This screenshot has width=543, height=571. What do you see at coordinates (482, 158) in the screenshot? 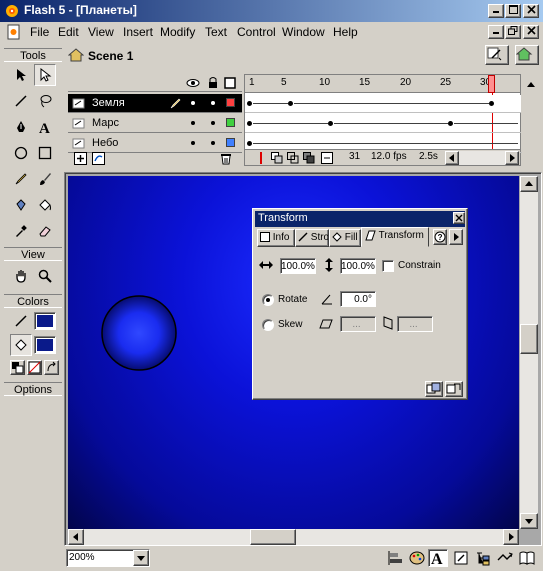
I see `frames-scroll-track` at bounding box center [482, 158].